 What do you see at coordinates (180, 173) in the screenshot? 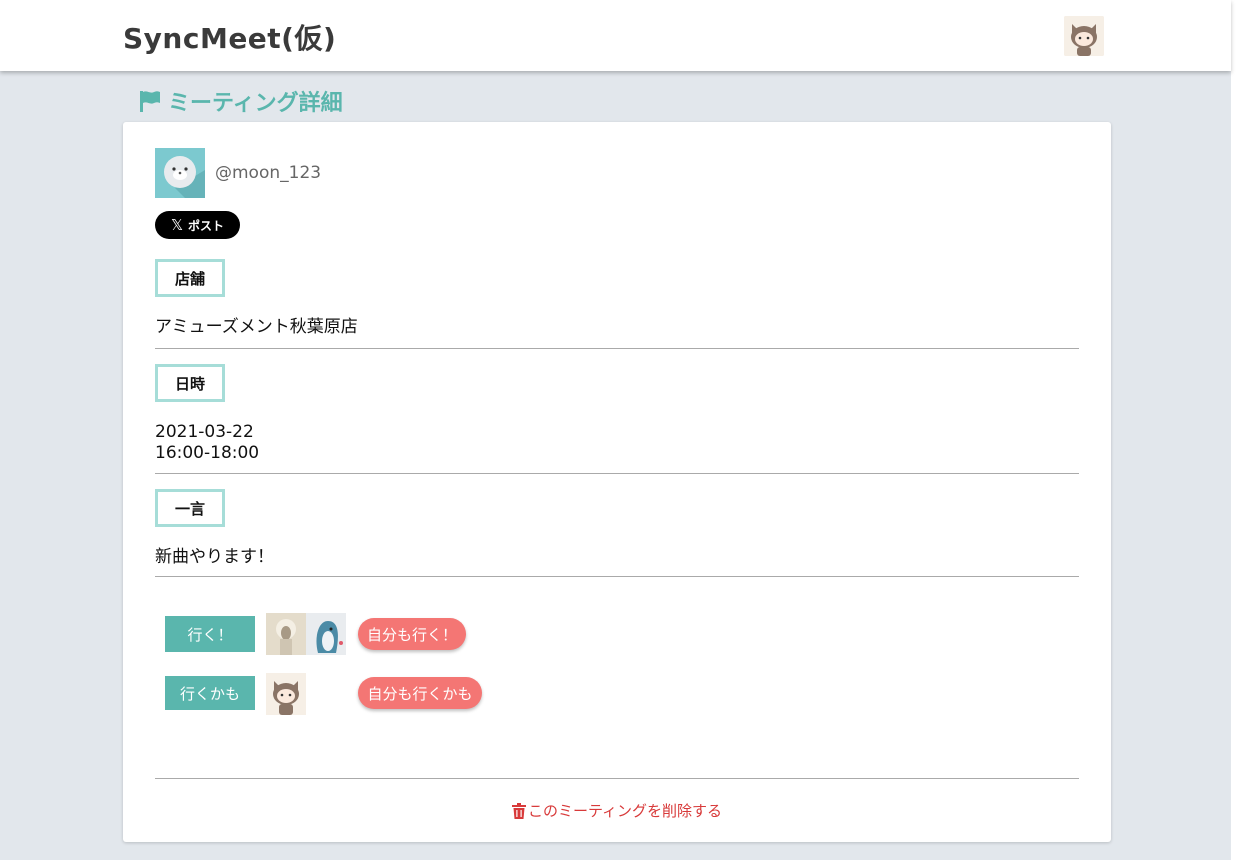
I see `seal-avatar-icon` at bounding box center [180, 173].